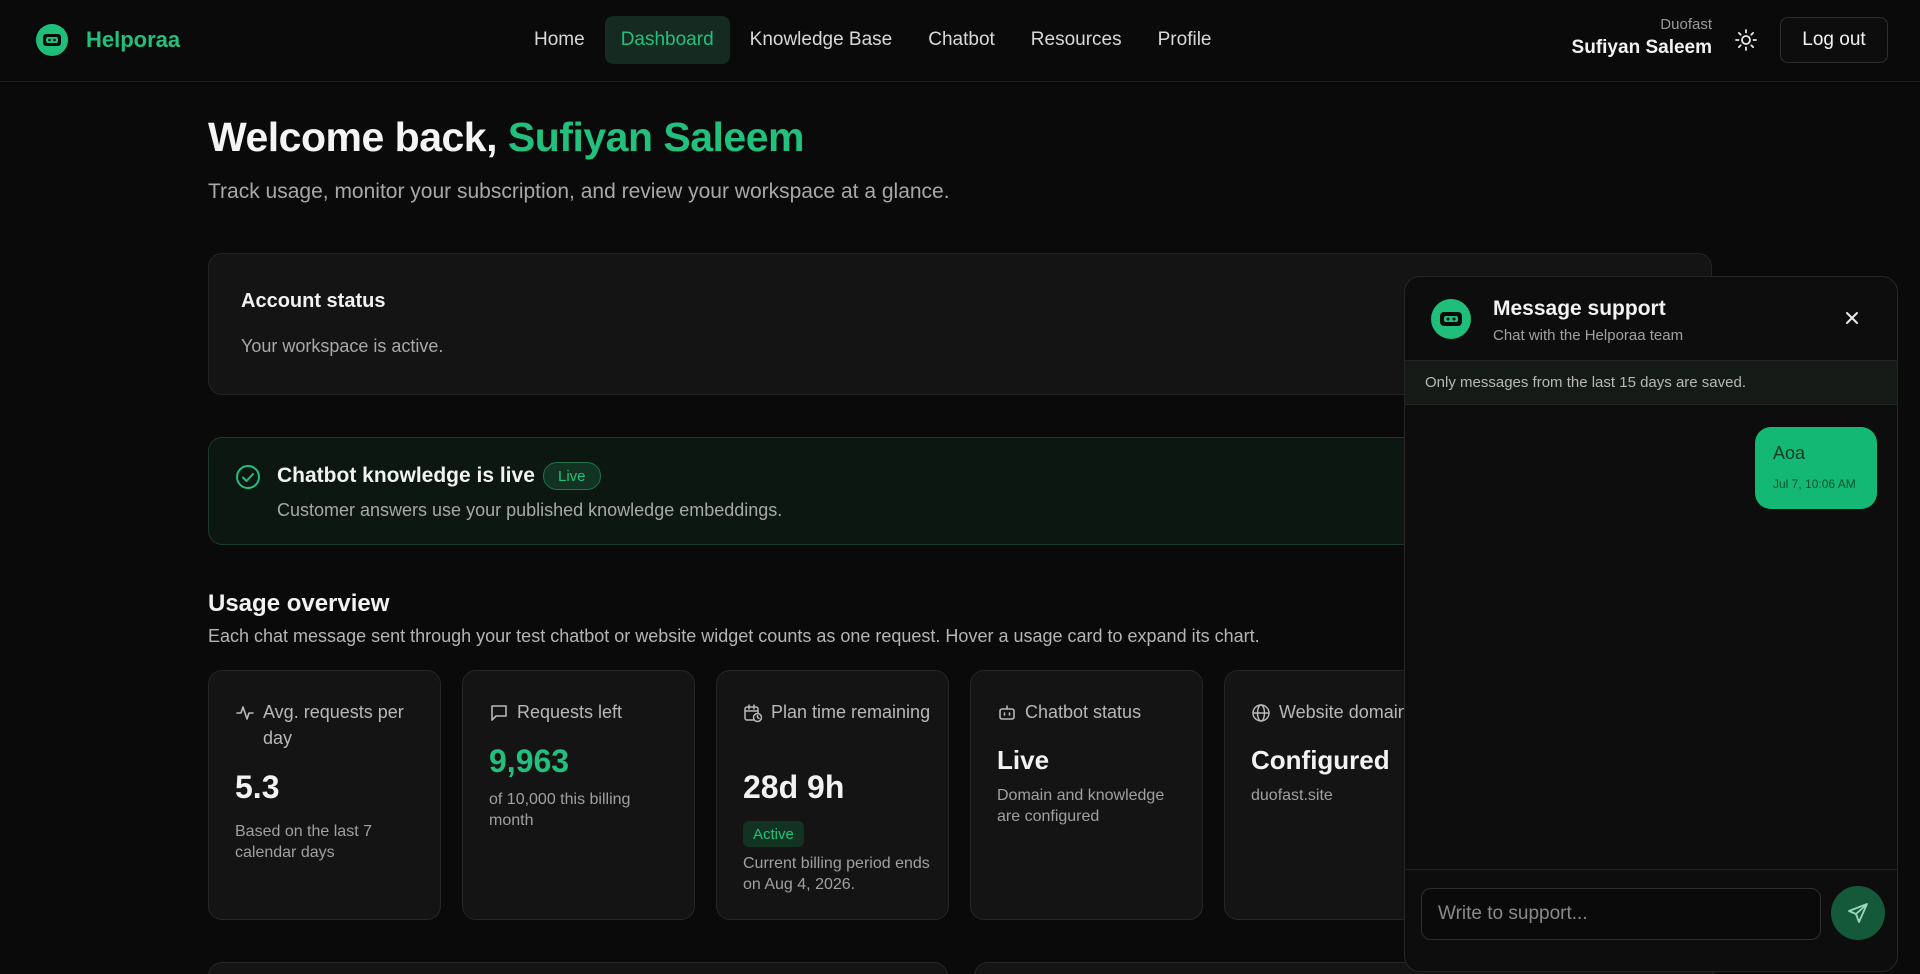  Describe the element at coordinates (303, 842) in the screenshot. I see `card-subtext: Based on the last 7 calendar days` at that location.